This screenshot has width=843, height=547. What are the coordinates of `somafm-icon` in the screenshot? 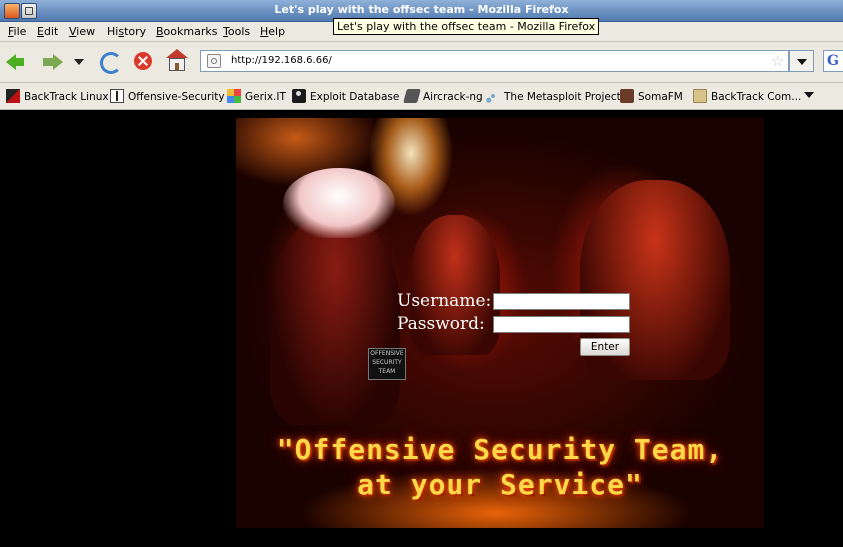 It's located at (627, 96).